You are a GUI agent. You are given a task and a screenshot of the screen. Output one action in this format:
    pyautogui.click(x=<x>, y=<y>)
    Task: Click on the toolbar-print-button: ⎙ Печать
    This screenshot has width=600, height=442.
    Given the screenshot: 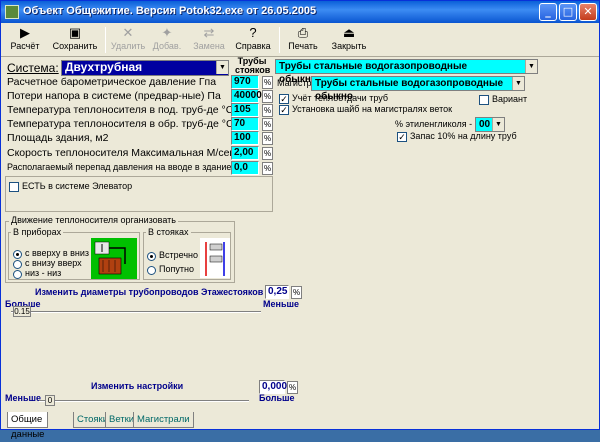 What is the action you would take?
    pyautogui.click(x=303, y=40)
    